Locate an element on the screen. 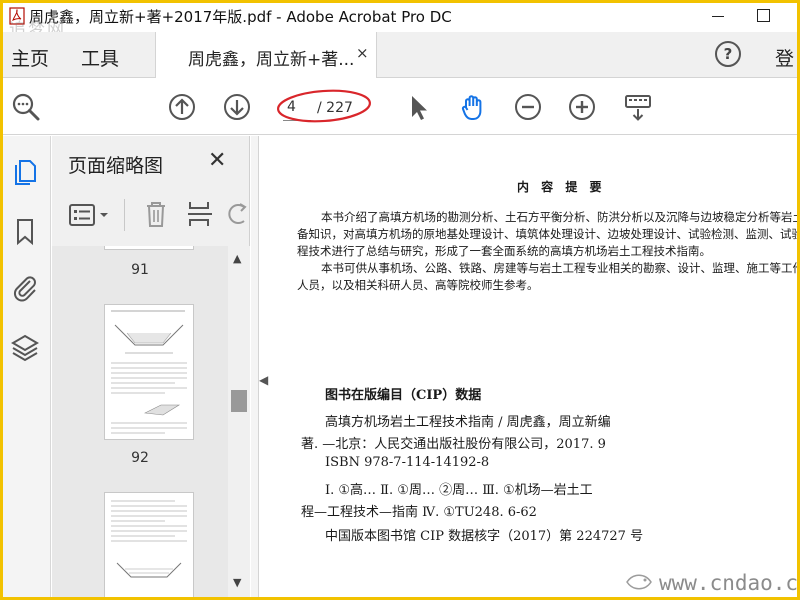  highlight-annotation is located at coordinates (324, 106).